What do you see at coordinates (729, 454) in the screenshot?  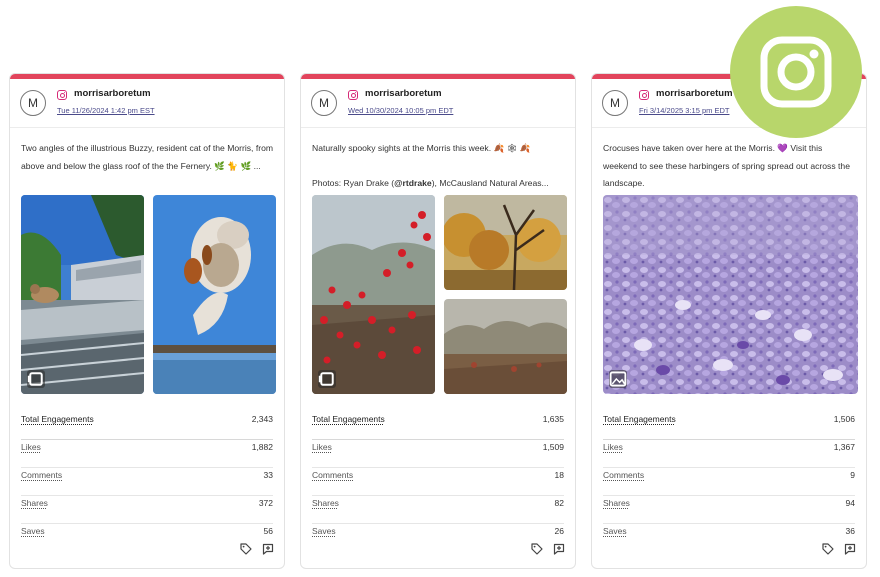 I see `metric-likes: Likes 1,367` at bounding box center [729, 454].